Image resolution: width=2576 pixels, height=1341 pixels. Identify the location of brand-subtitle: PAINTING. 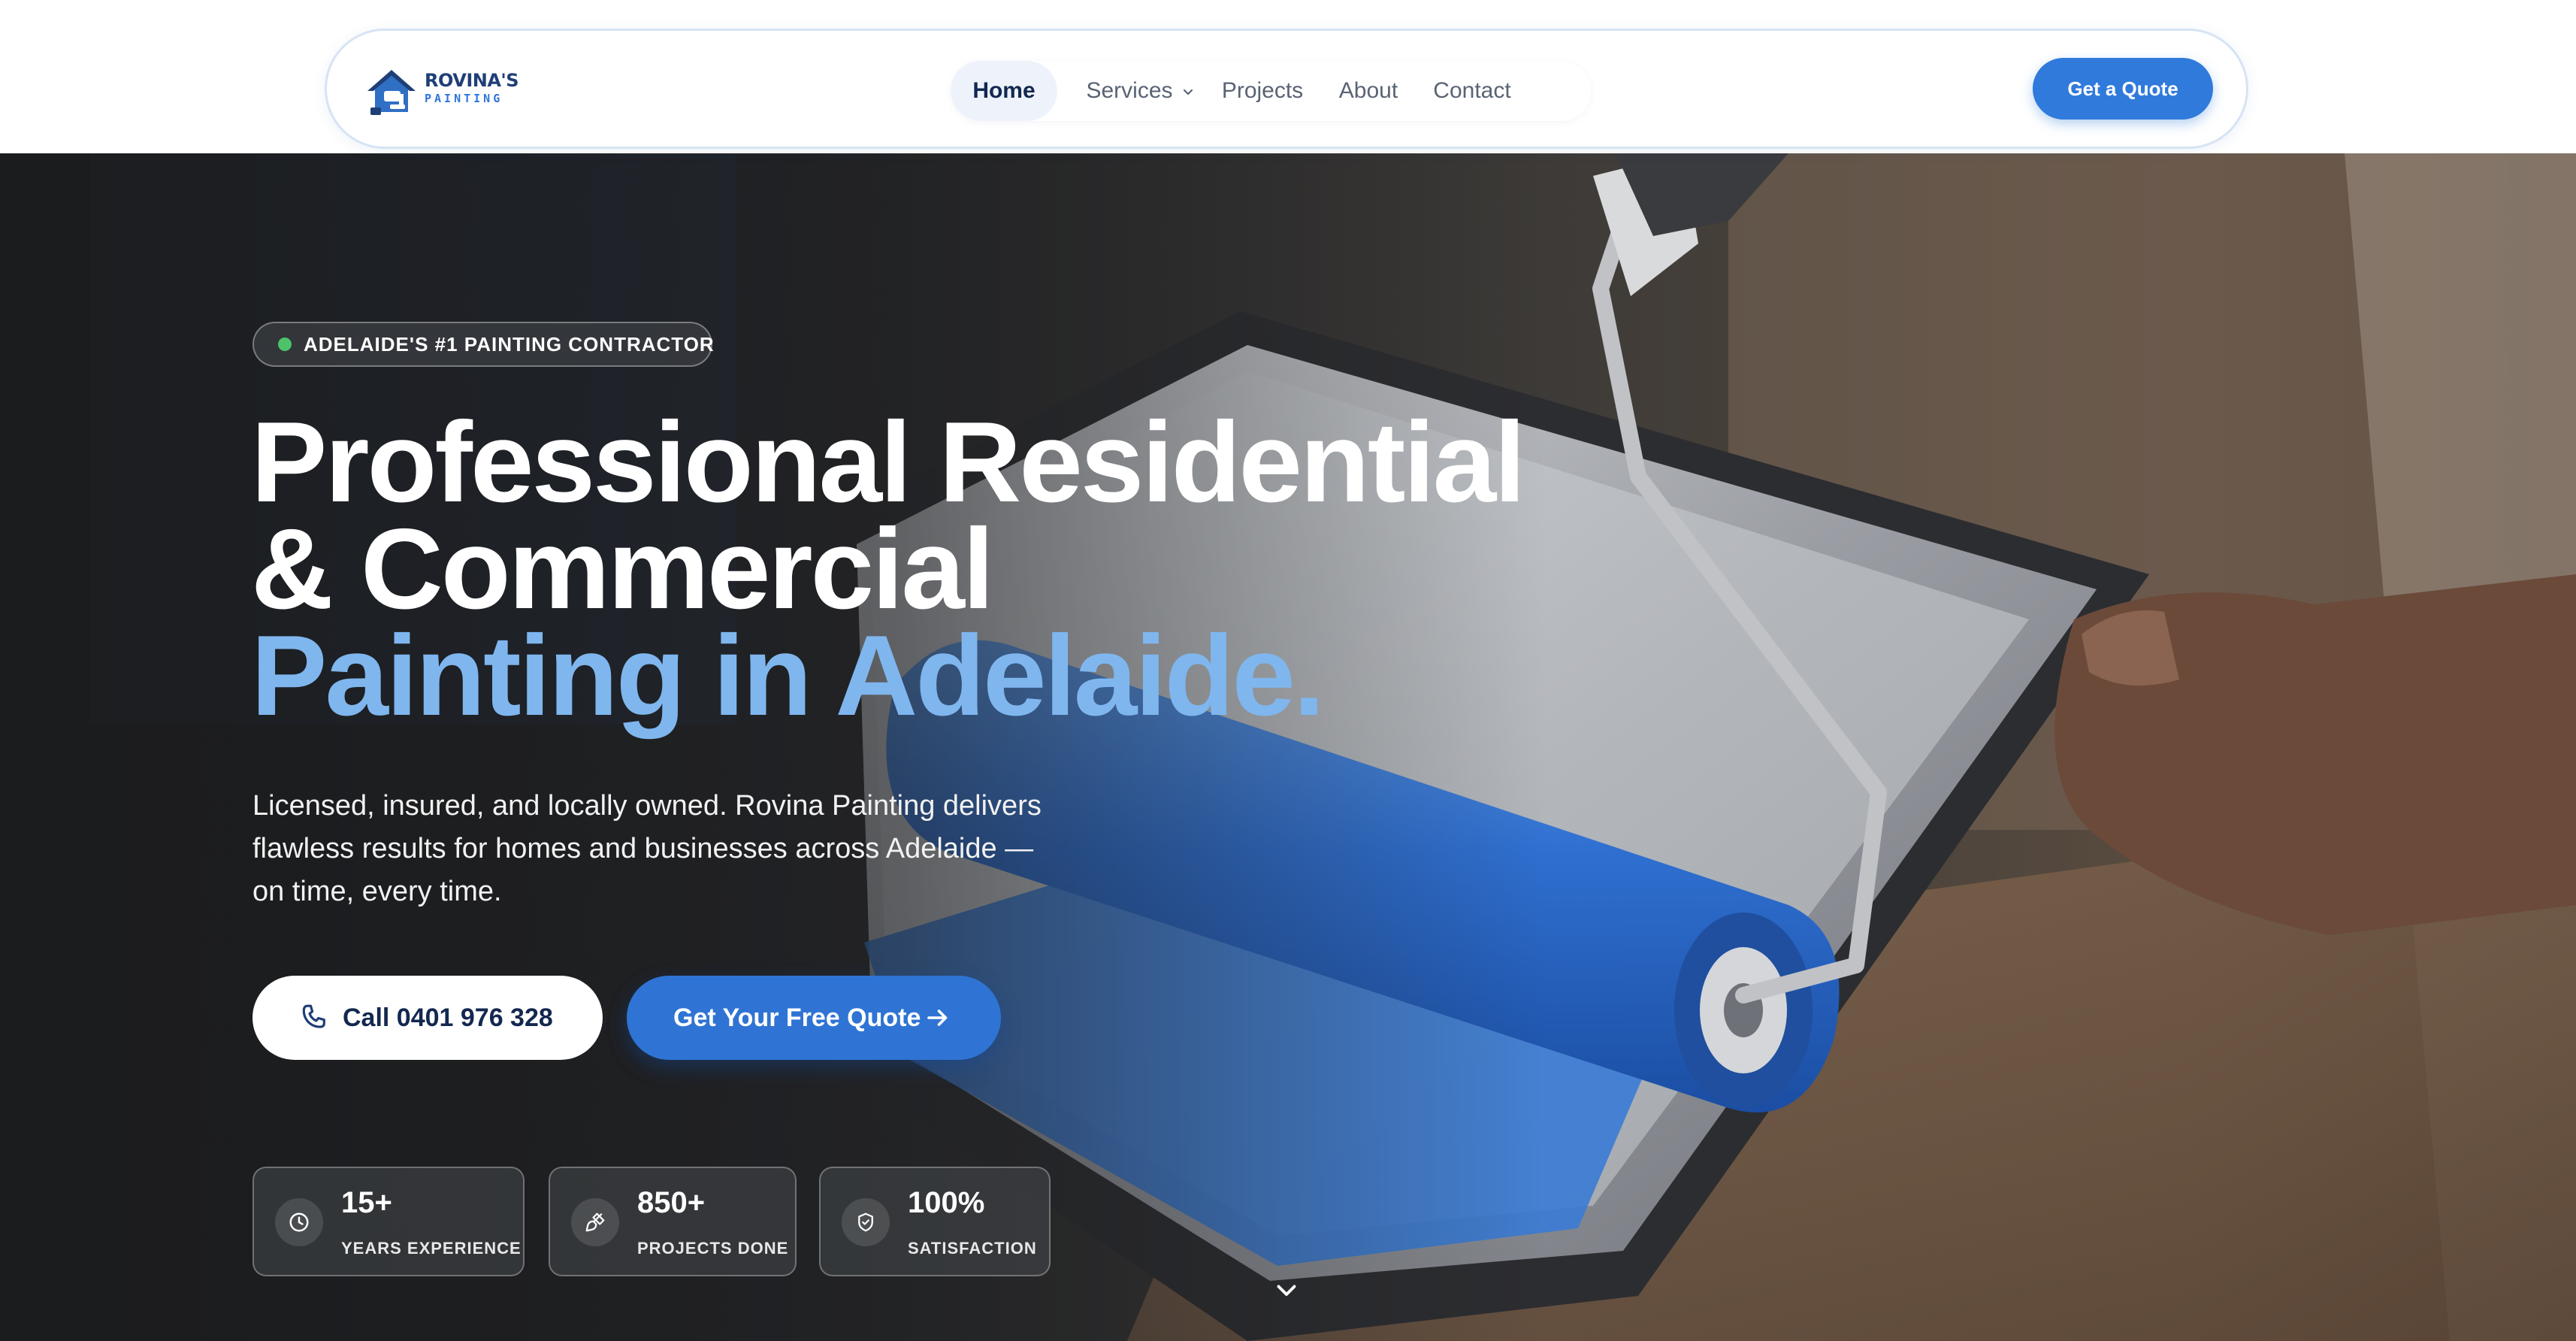
(464, 98).